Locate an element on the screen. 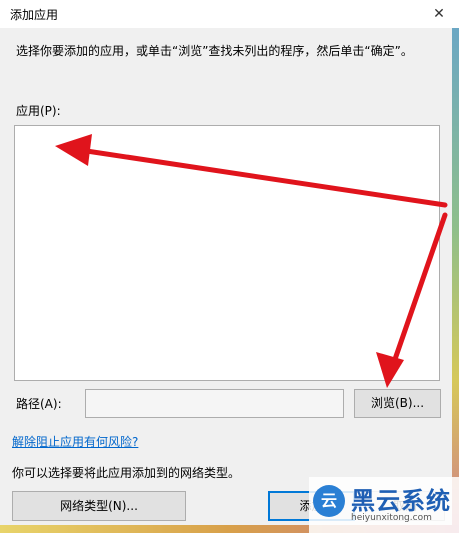 This screenshot has height=533, width=459. site-watermark: 云 黑云系统 heiyunxitong.com is located at coordinates (384, 505).